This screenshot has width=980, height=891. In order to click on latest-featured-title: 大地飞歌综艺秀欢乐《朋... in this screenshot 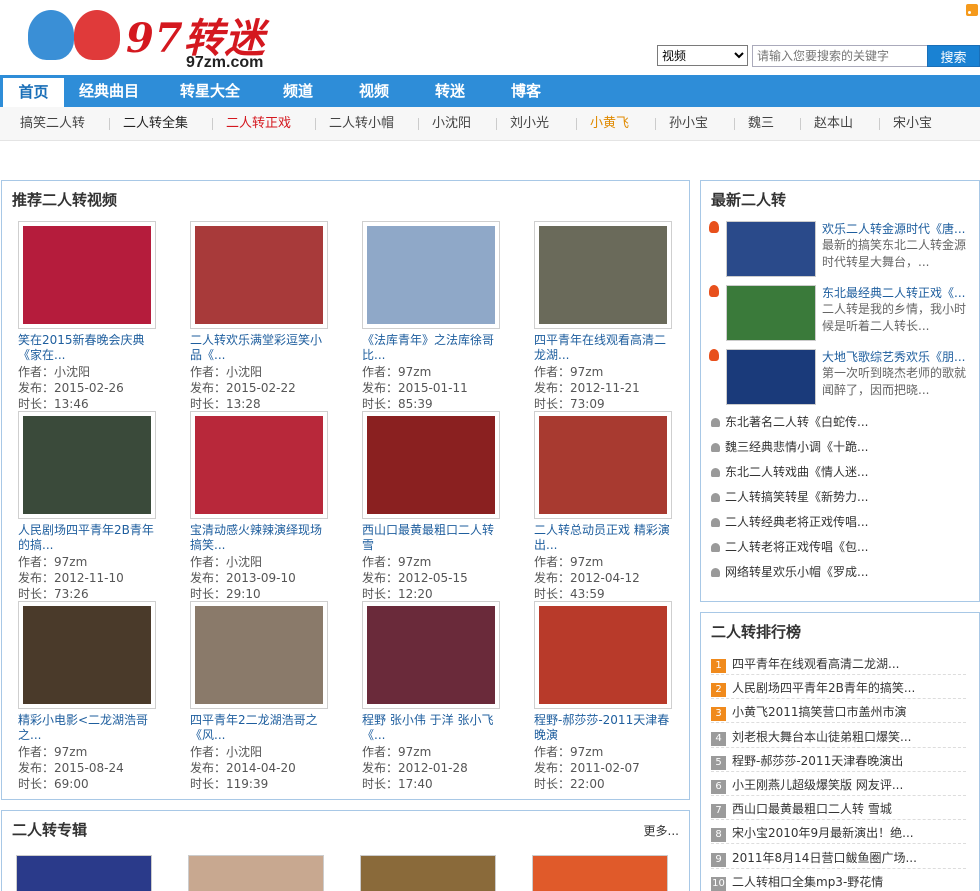, I will do `click(897, 357)`.